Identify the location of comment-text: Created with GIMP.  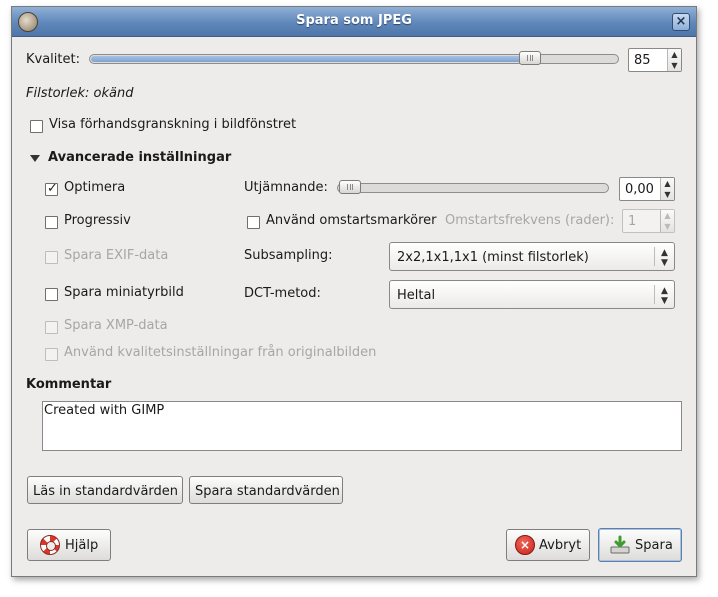
(104, 410).